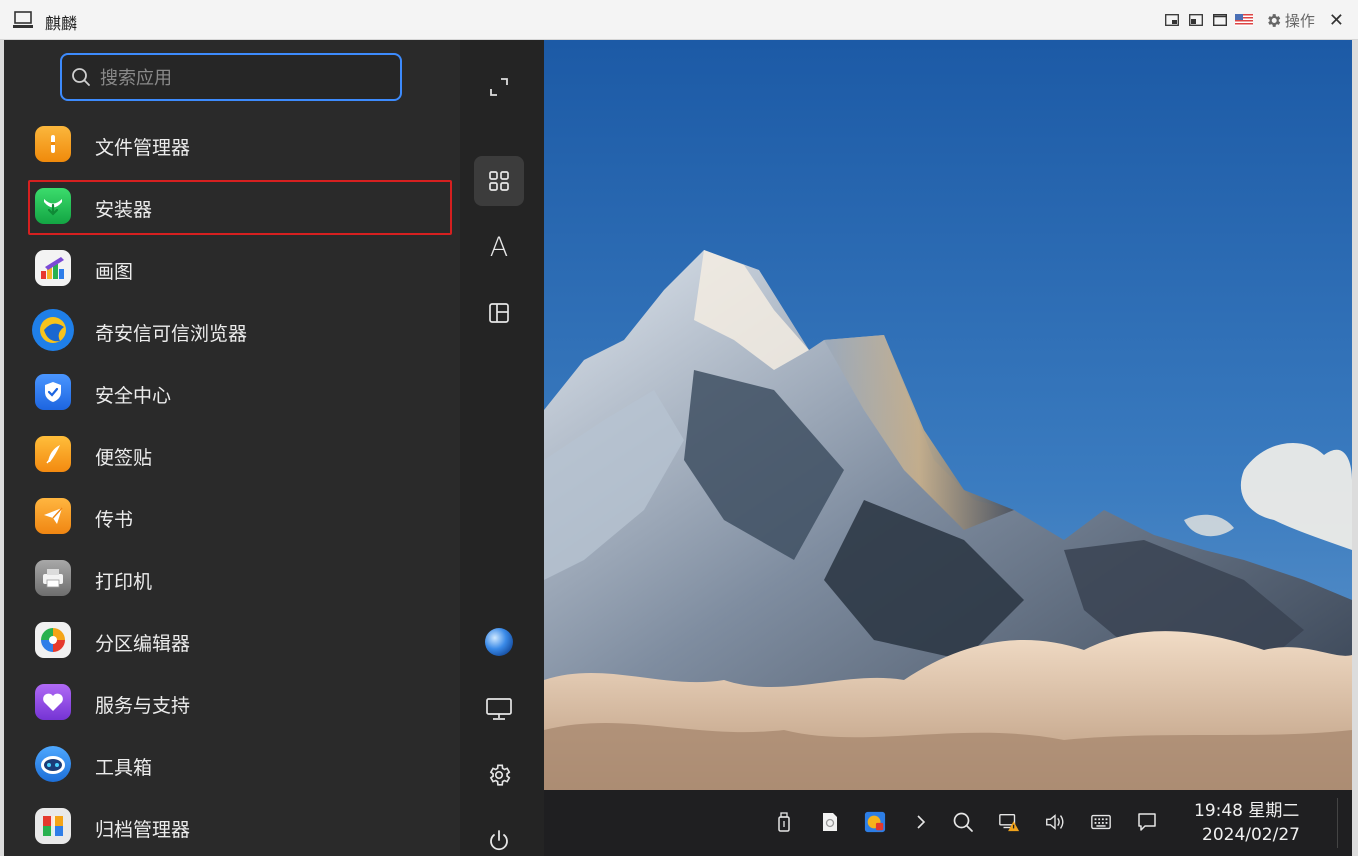  What do you see at coordinates (53, 330) in the screenshot?
I see `browser-icon` at bounding box center [53, 330].